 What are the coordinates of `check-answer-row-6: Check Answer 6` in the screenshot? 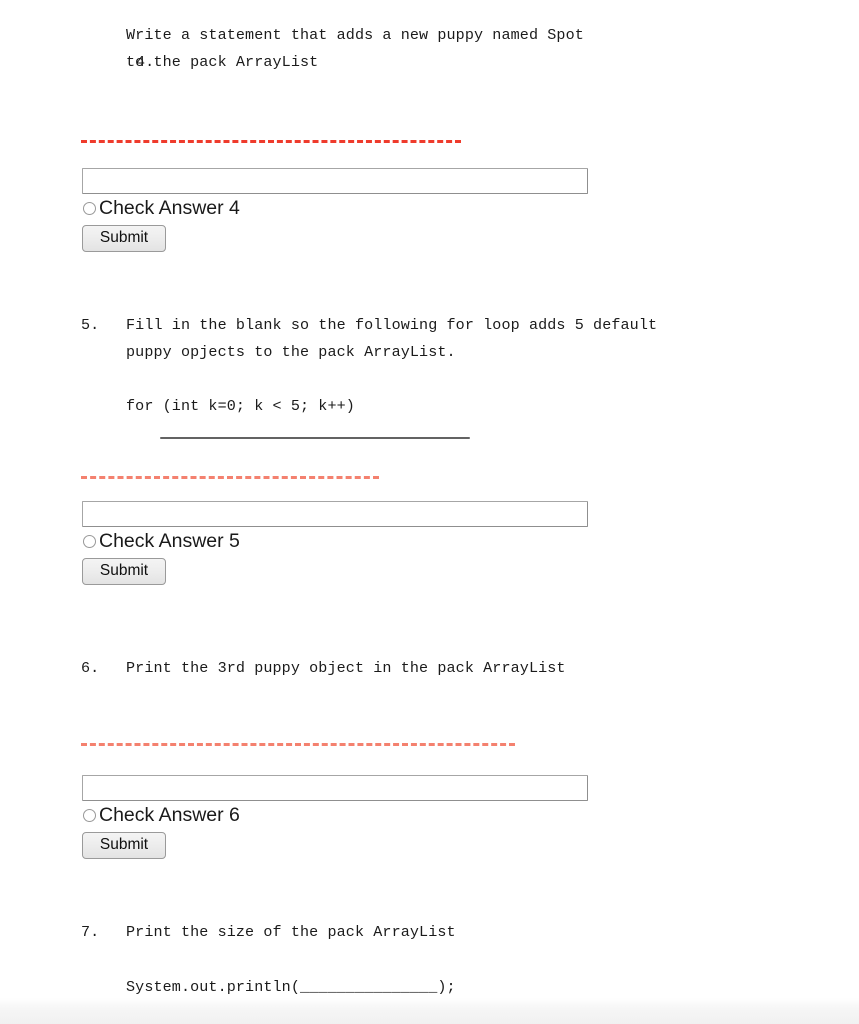 It's located at (335, 815).